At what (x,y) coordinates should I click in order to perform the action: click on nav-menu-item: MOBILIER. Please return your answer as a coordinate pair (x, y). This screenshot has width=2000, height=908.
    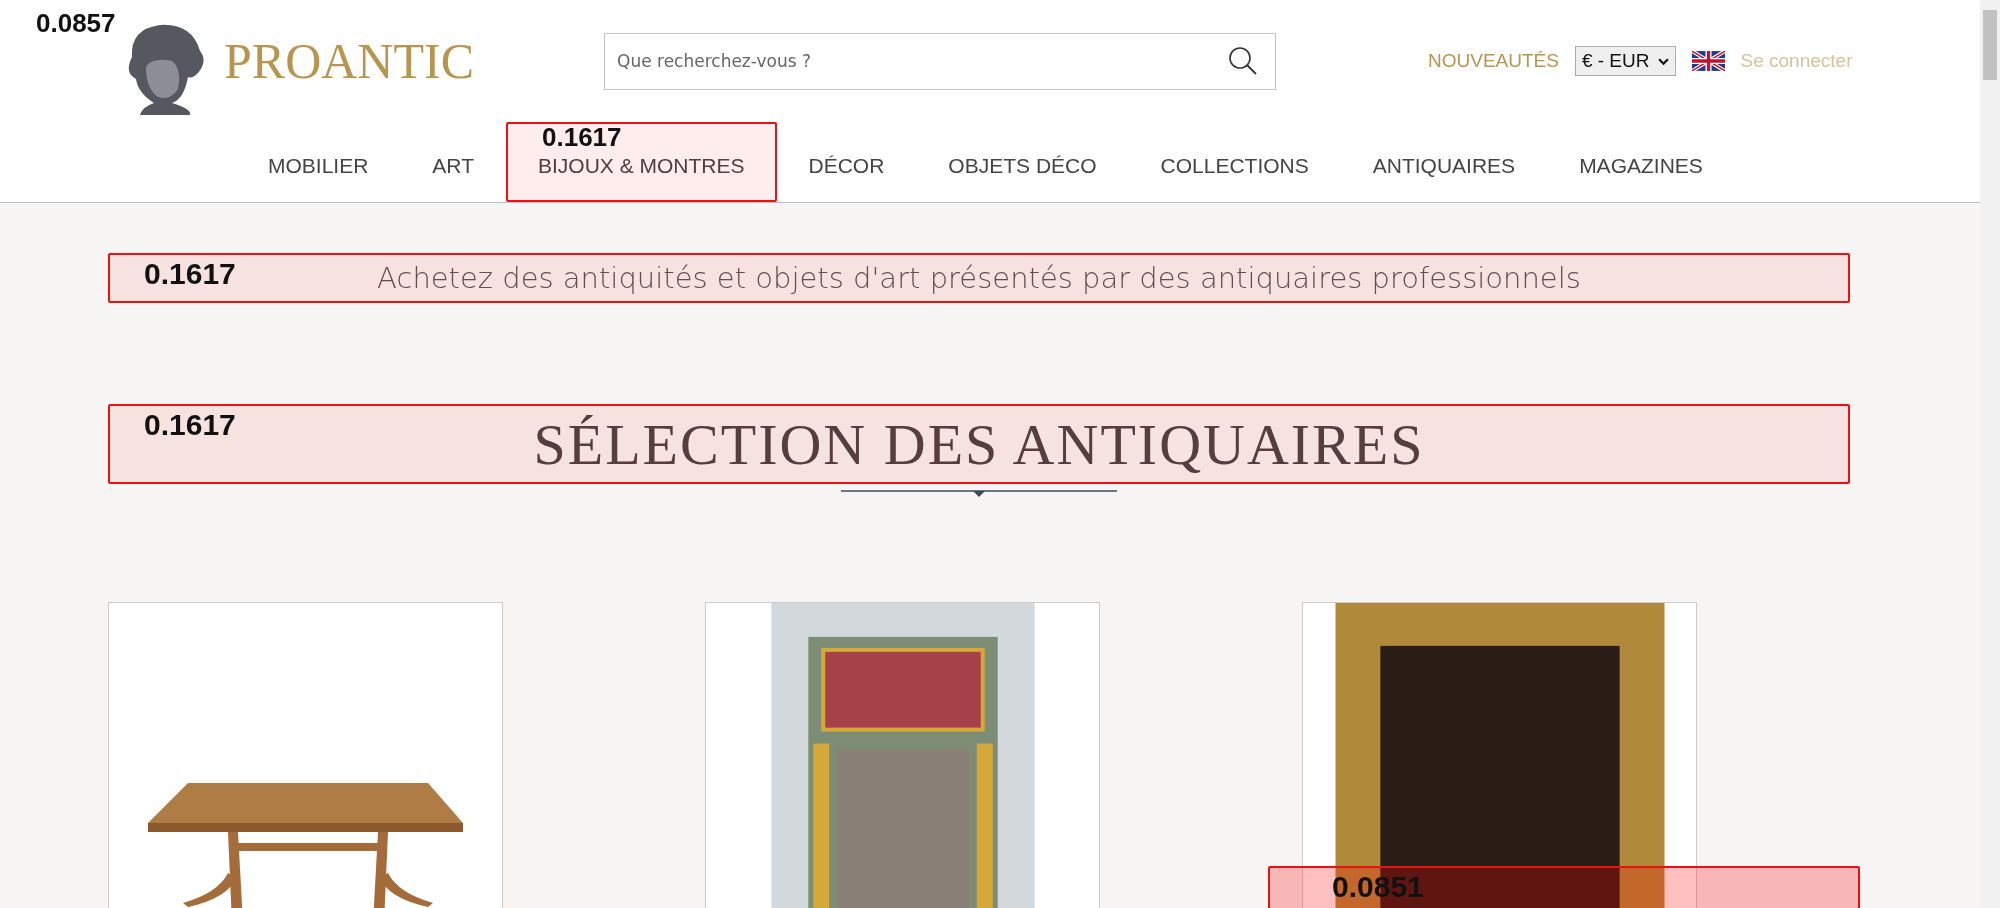
    Looking at the image, I should click on (318, 166).